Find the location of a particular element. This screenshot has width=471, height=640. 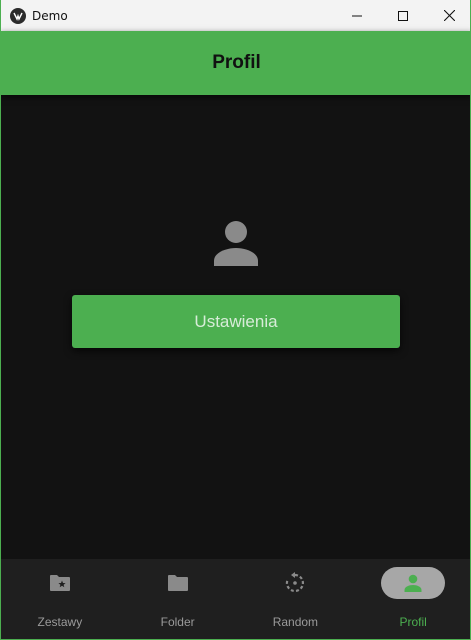

nav-icon-container-active is located at coordinates (413, 583).